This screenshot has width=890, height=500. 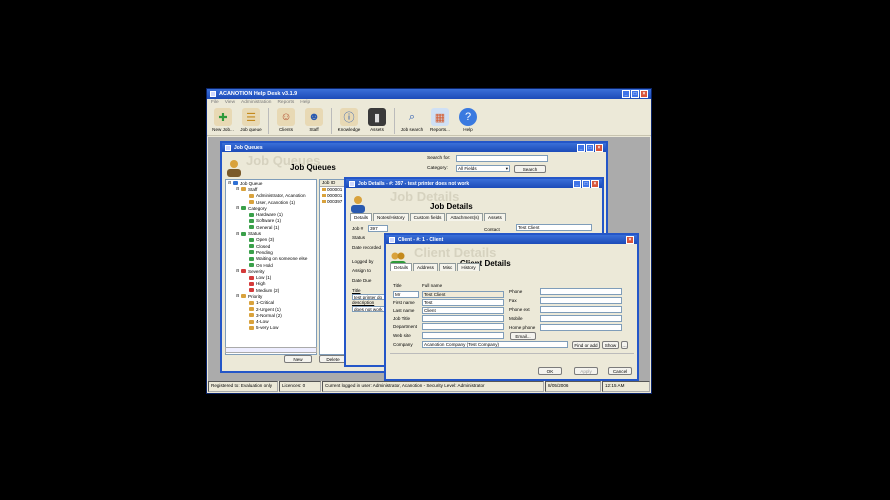 I want to click on tree-node-label: Medium (2), so click(x=268, y=290).